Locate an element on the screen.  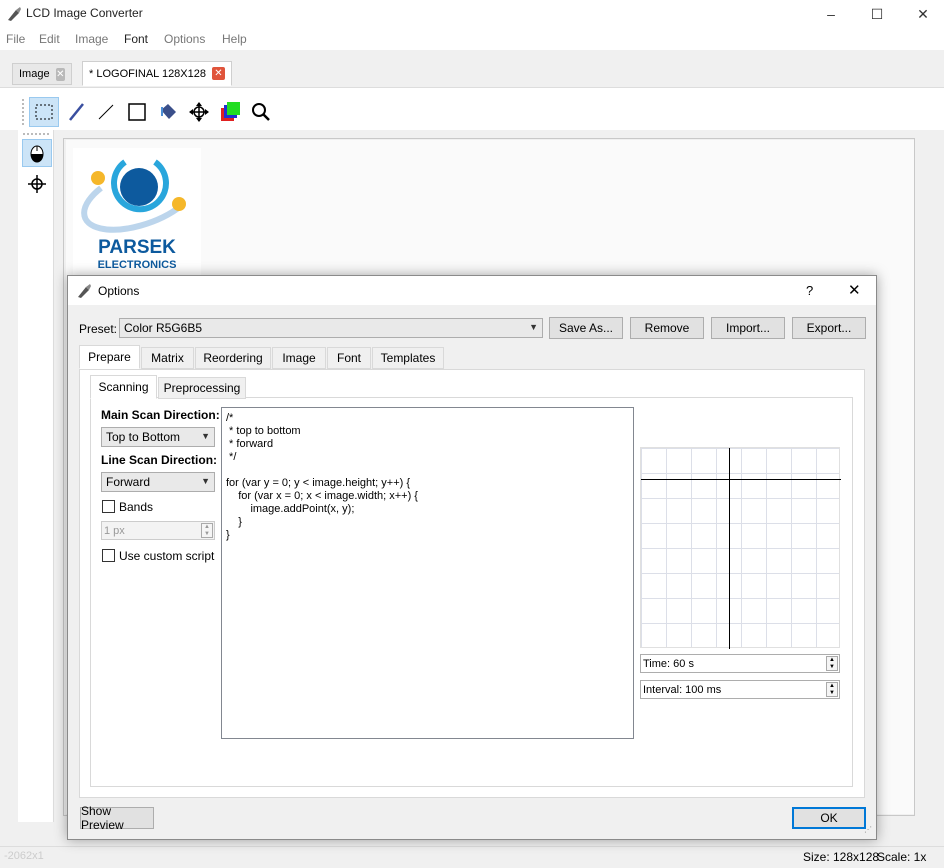
status-coordinates: -2062x1 is located at coordinates (24, 856).